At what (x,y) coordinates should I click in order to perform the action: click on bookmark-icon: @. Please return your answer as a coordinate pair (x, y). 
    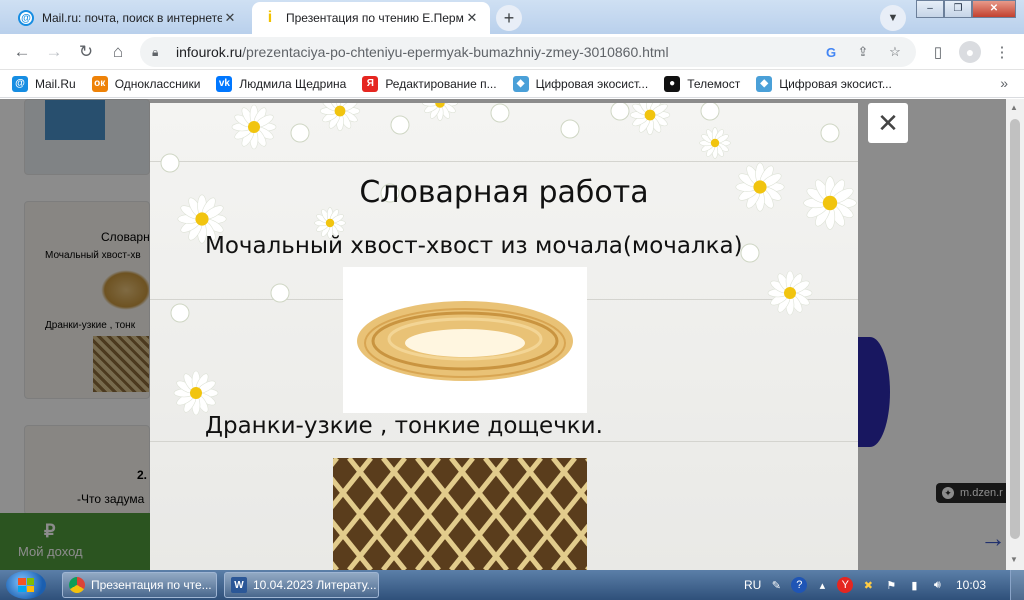
    Looking at the image, I should click on (20, 83).